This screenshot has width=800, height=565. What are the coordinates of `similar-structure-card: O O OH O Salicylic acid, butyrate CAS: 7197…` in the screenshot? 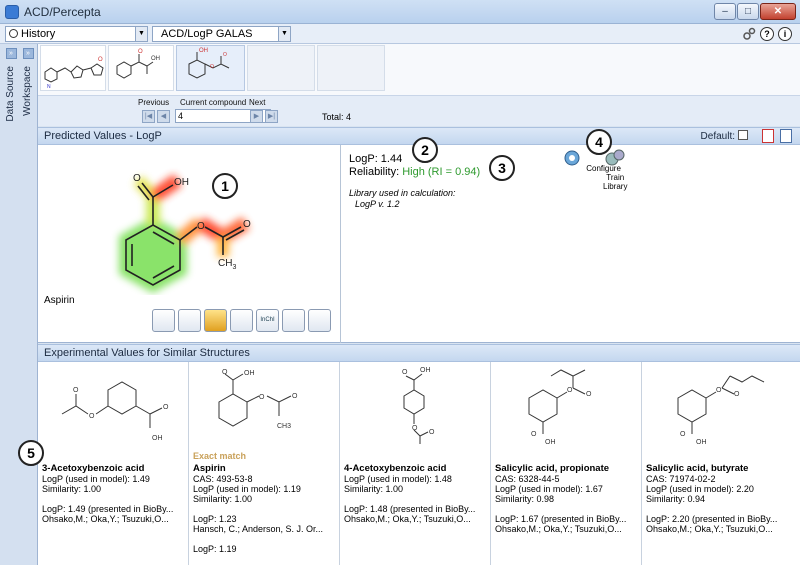 It's located at (721, 463).